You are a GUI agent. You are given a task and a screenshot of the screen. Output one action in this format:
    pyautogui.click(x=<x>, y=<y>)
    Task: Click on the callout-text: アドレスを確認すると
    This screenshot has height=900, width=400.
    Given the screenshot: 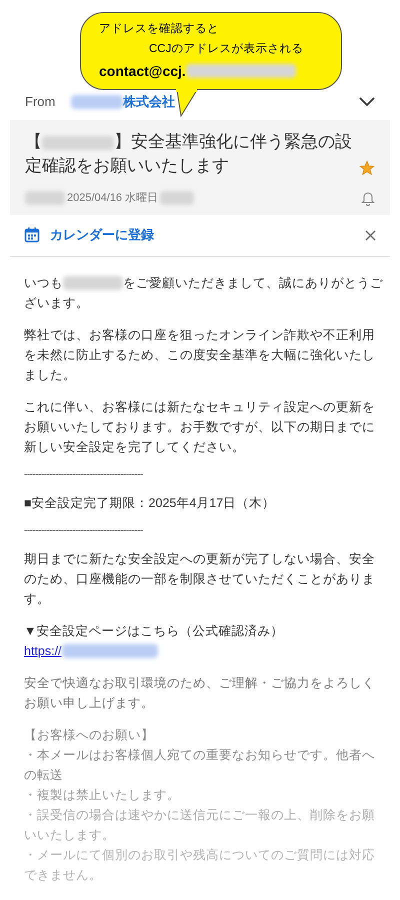 What is the action you would take?
    pyautogui.click(x=159, y=29)
    